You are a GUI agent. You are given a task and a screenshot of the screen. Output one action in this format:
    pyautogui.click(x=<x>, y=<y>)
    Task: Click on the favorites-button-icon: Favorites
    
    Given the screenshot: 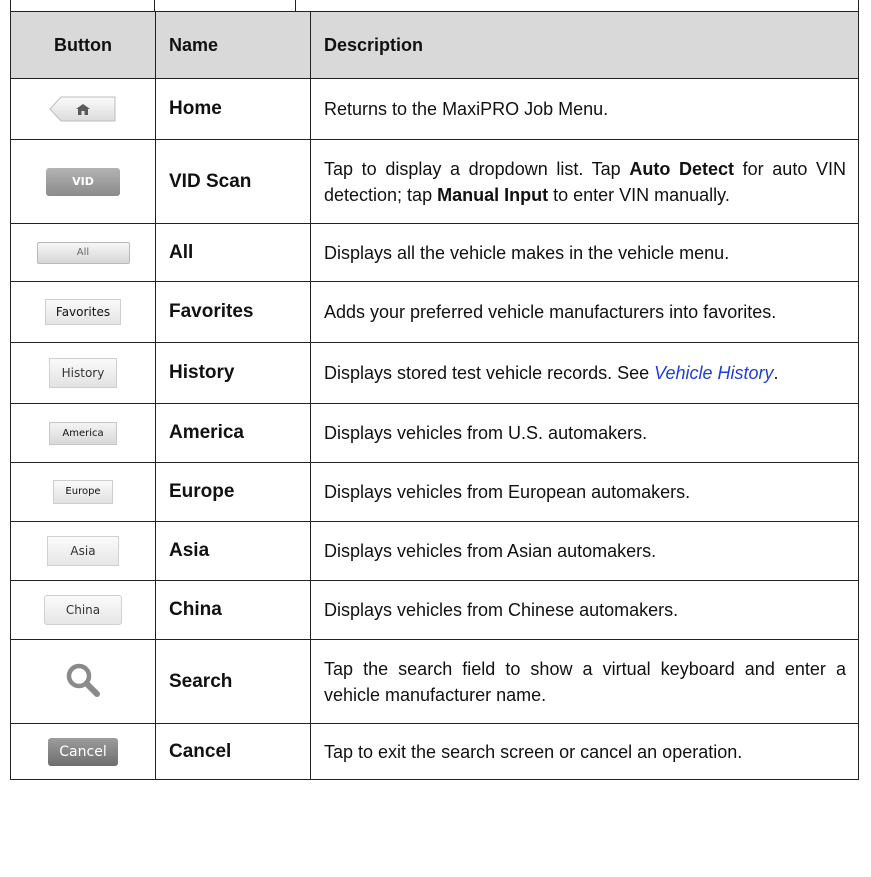 What is the action you would take?
    pyautogui.click(x=83, y=312)
    